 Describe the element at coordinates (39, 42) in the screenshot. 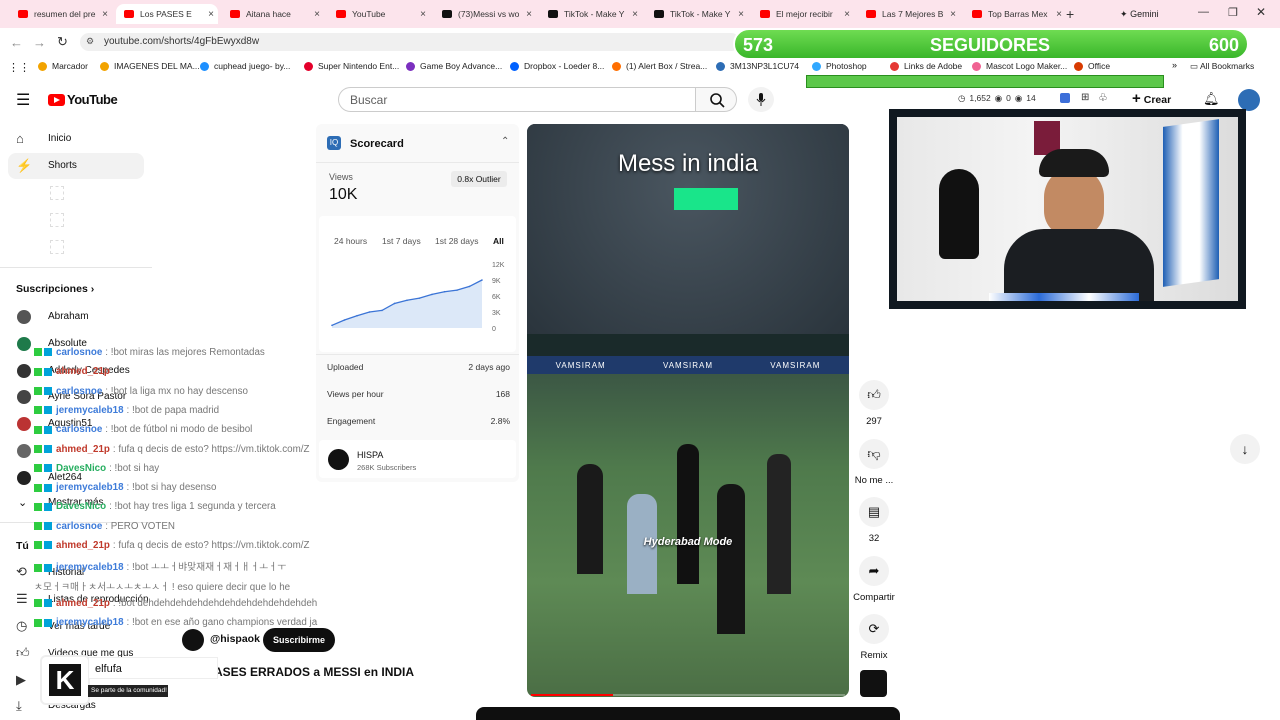

I see `forward-icon: →` at that location.